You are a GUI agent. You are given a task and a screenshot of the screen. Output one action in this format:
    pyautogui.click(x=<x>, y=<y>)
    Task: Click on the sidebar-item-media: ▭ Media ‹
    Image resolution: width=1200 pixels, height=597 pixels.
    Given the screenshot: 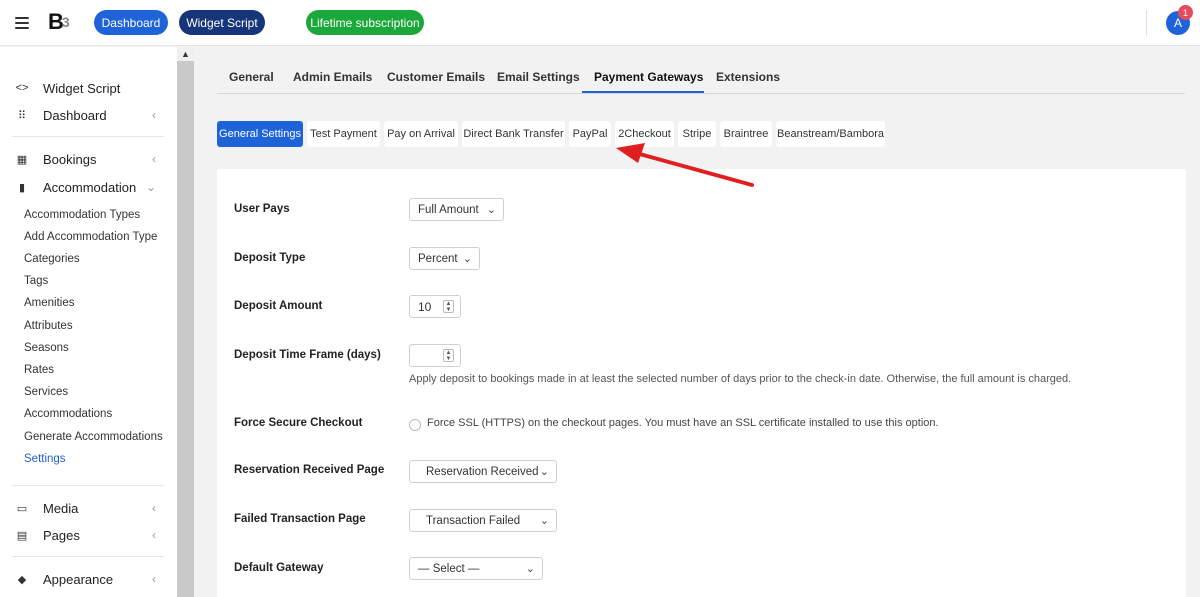 What is the action you would take?
    pyautogui.click(x=89, y=508)
    